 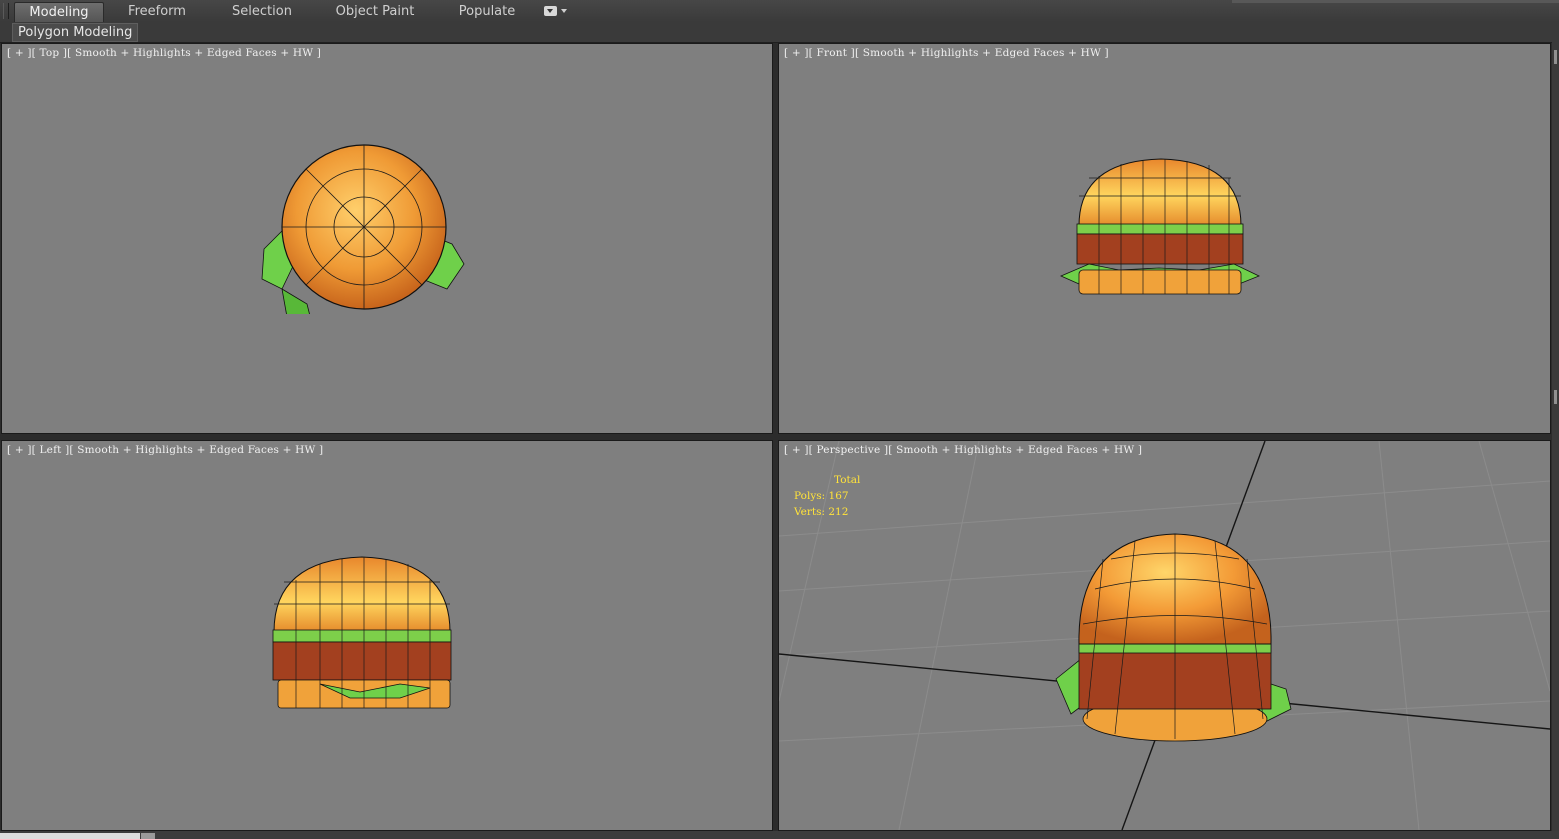 What do you see at coordinates (375, 11) in the screenshot?
I see `tab-object-paint: Object Paint` at bounding box center [375, 11].